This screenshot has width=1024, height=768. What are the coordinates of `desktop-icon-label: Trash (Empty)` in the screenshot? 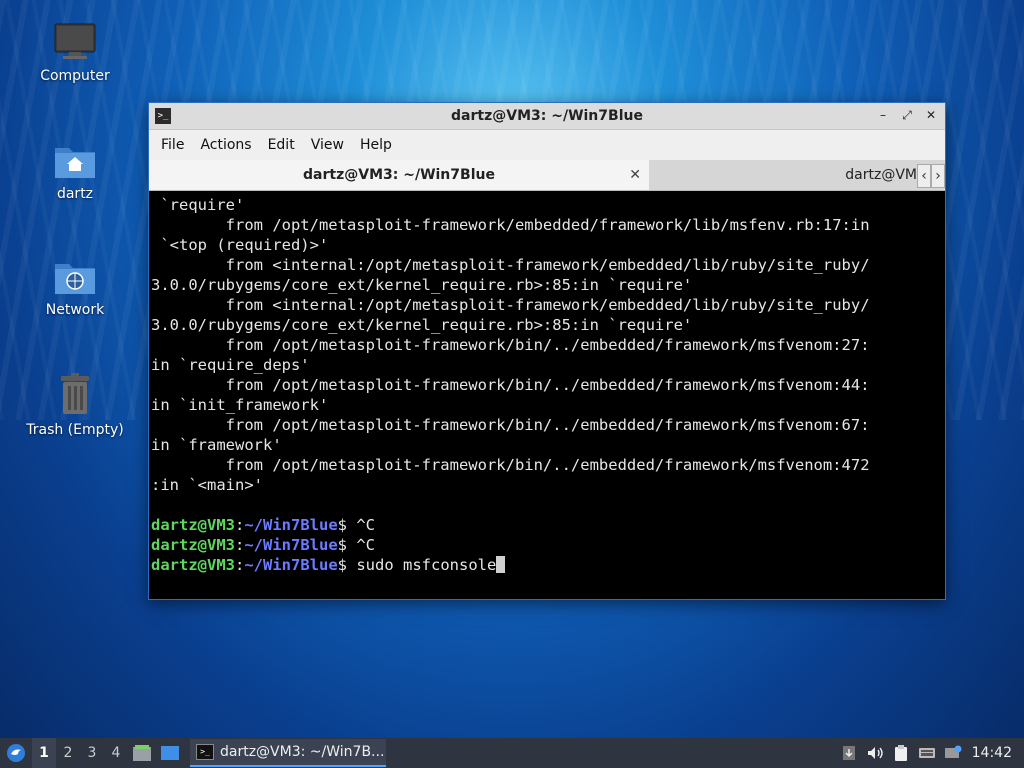 It's located at (75, 430).